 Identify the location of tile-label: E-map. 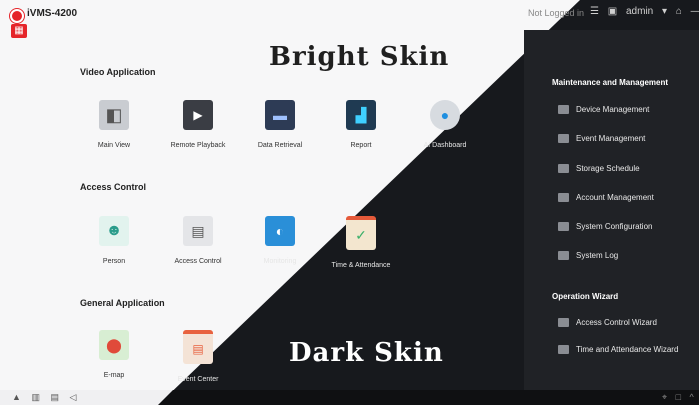
(114, 375).